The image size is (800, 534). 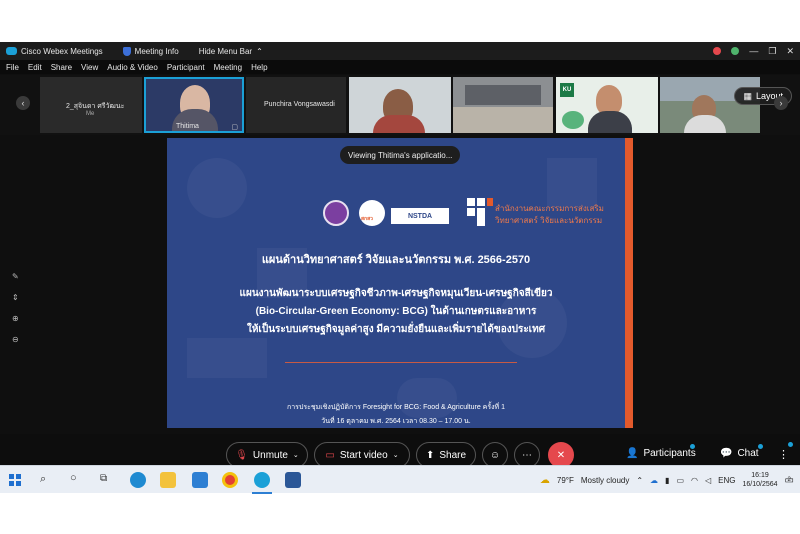 I want to click on battery-icon: ▮, so click(x=667, y=480).